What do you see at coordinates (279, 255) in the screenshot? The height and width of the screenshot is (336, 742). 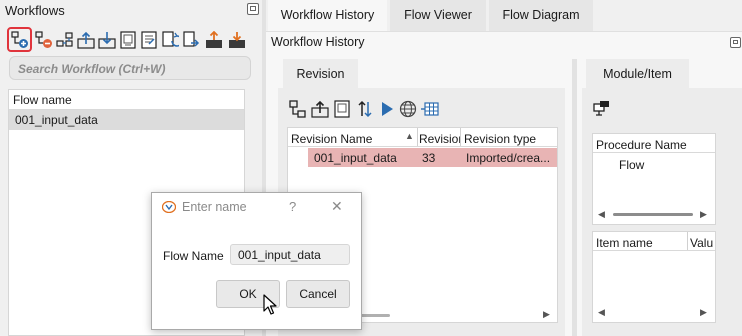 I see `flow-name-value: 001_input_data` at bounding box center [279, 255].